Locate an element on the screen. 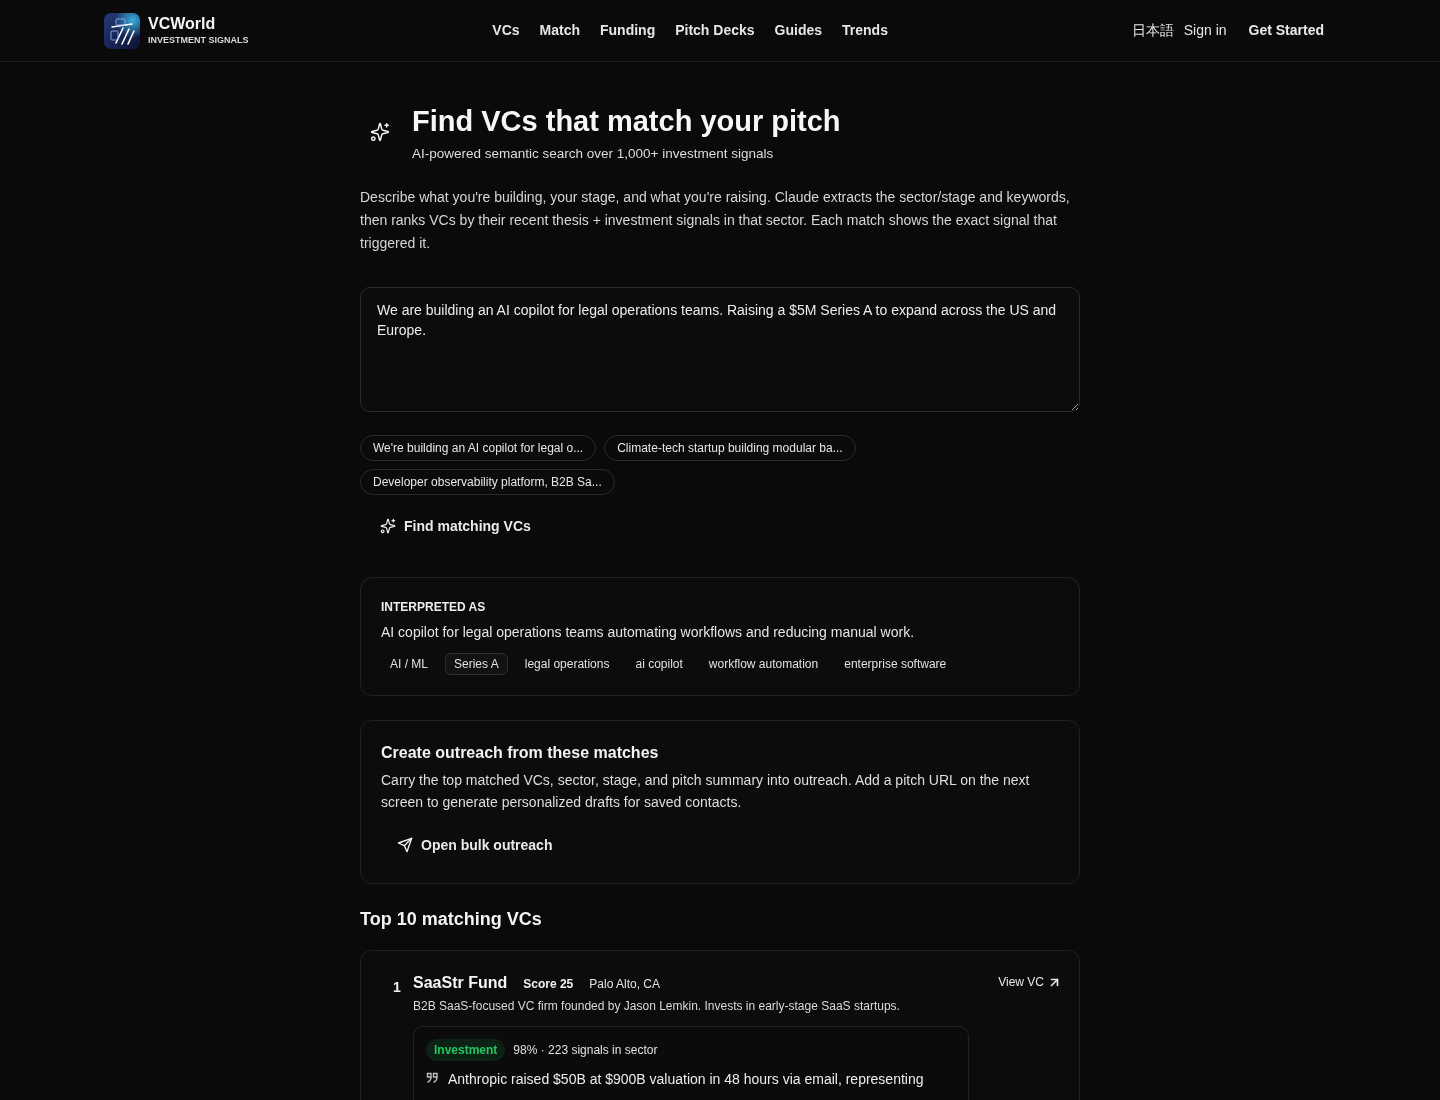 The width and height of the screenshot is (1440, 1100). send-icon is located at coordinates (405, 845).